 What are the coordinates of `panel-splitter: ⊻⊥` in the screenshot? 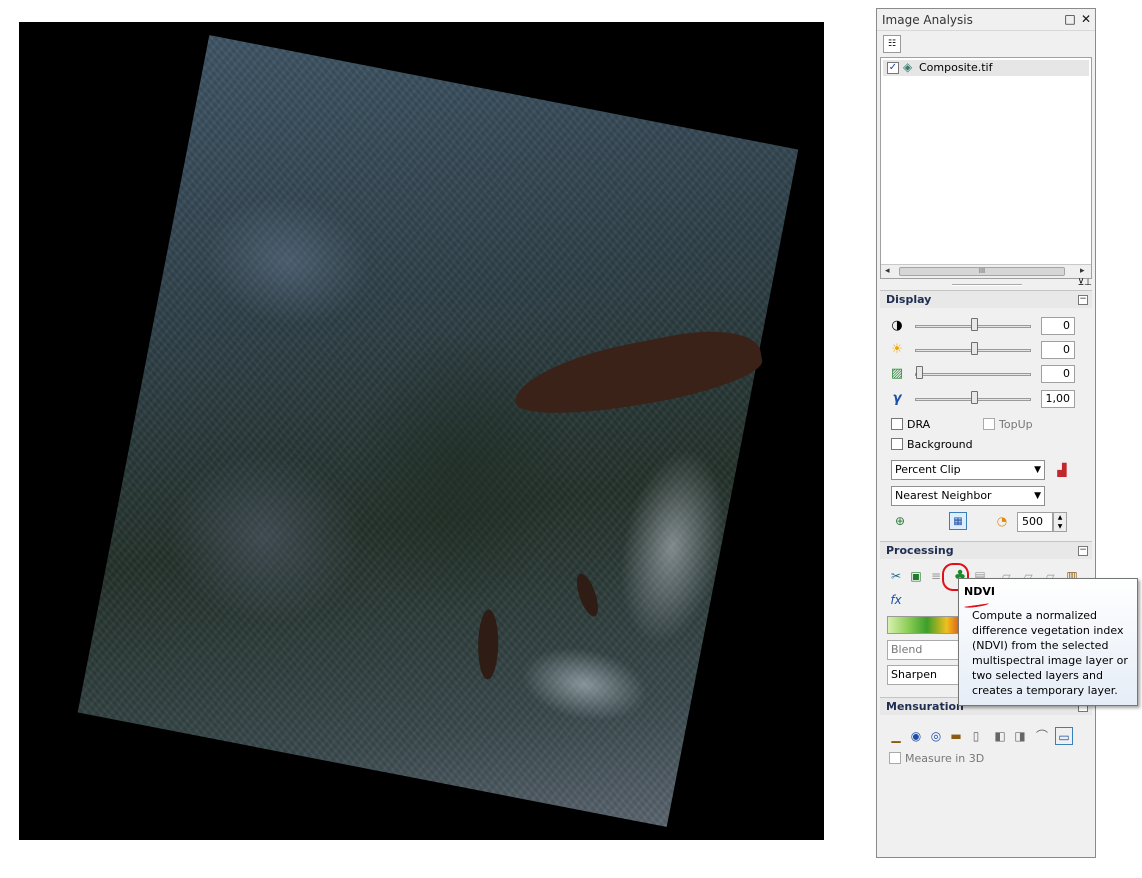 It's located at (986, 283).